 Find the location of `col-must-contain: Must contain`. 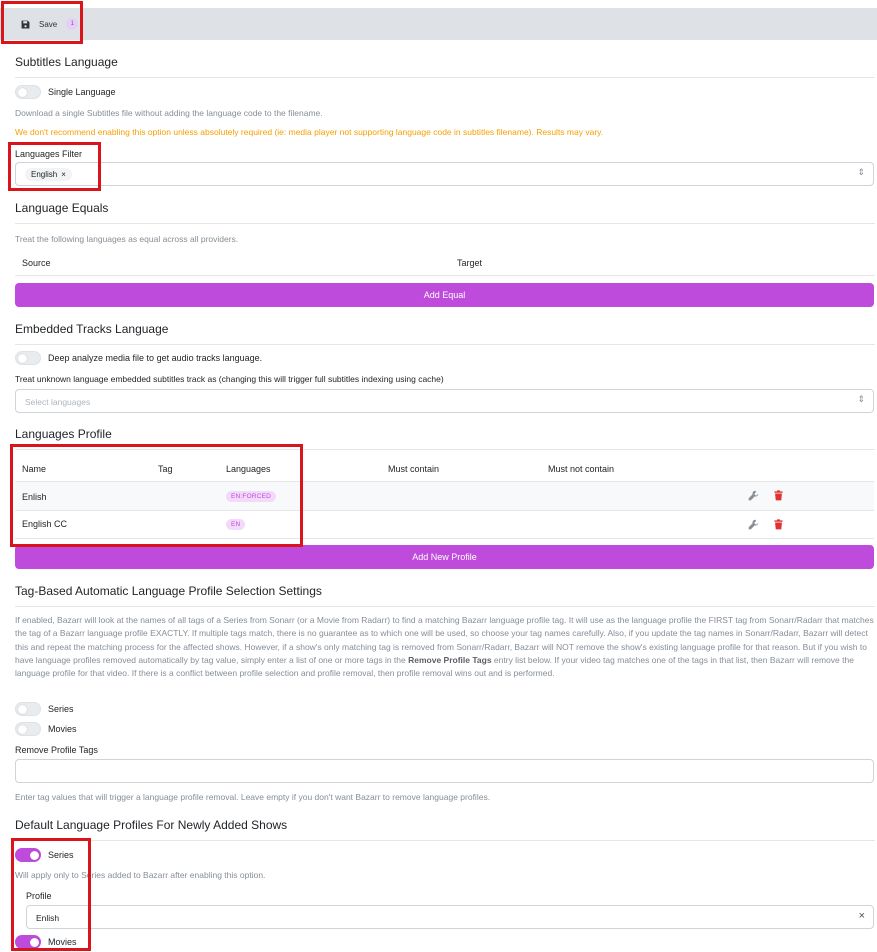

col-must-contain: Must contain is located at coordinates (414, 469).